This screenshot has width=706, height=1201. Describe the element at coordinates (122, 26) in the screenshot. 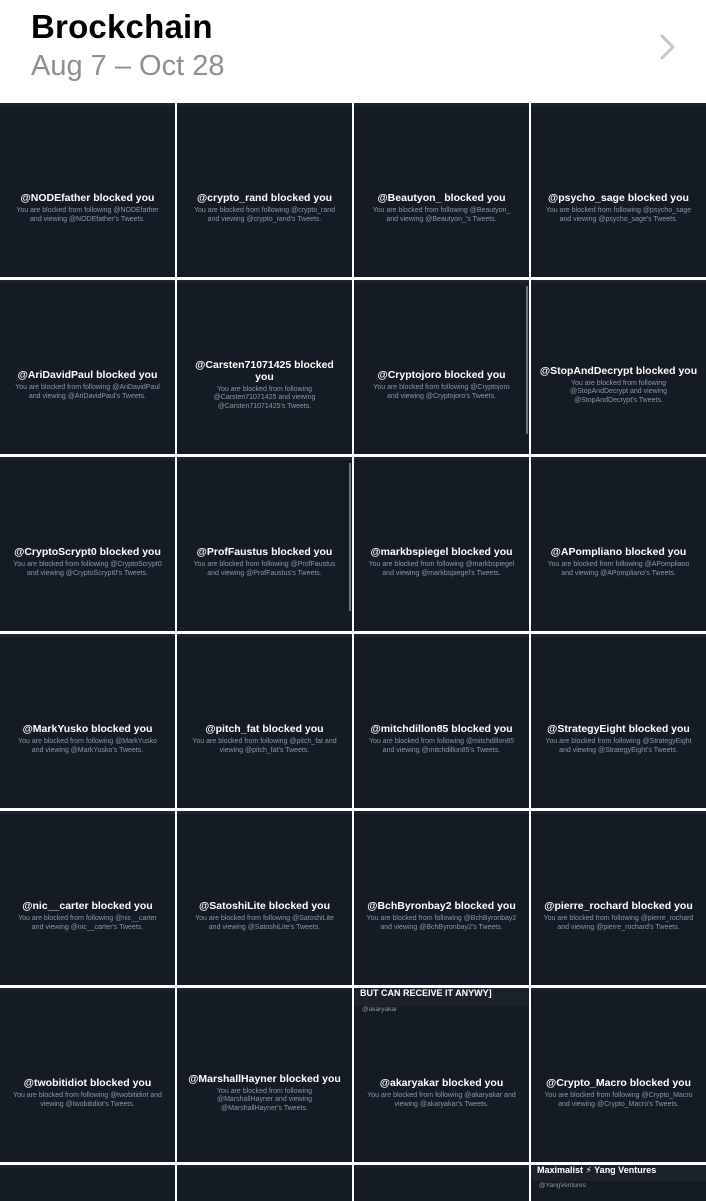

I see `album-title: Brockchain` at that location.